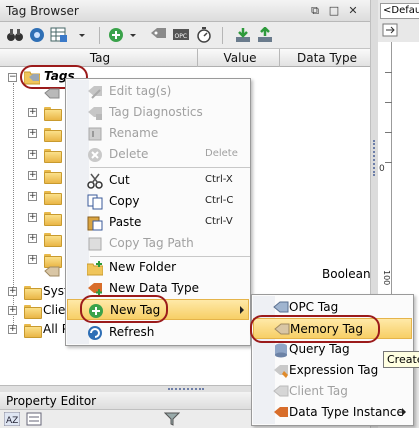 The height and width of the screenshot is (428, 419). I want to click on panel-title: Tag Browser, so click(42, 11).